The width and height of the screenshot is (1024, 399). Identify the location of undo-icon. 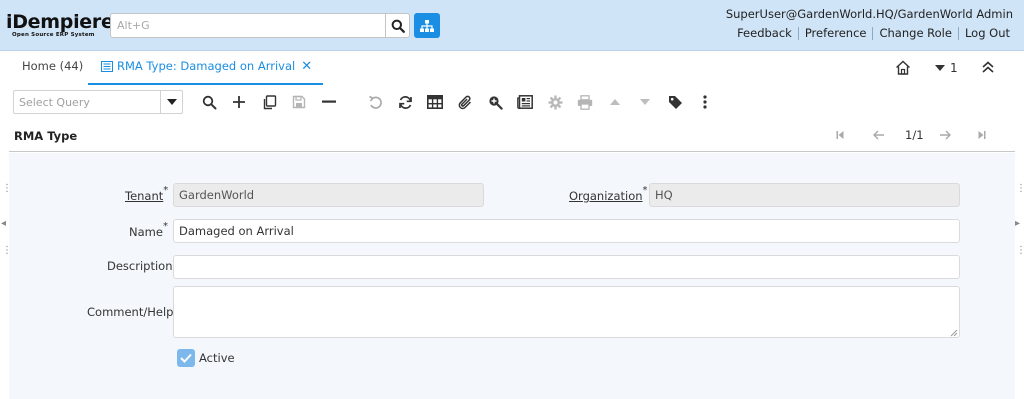
(375, 102).